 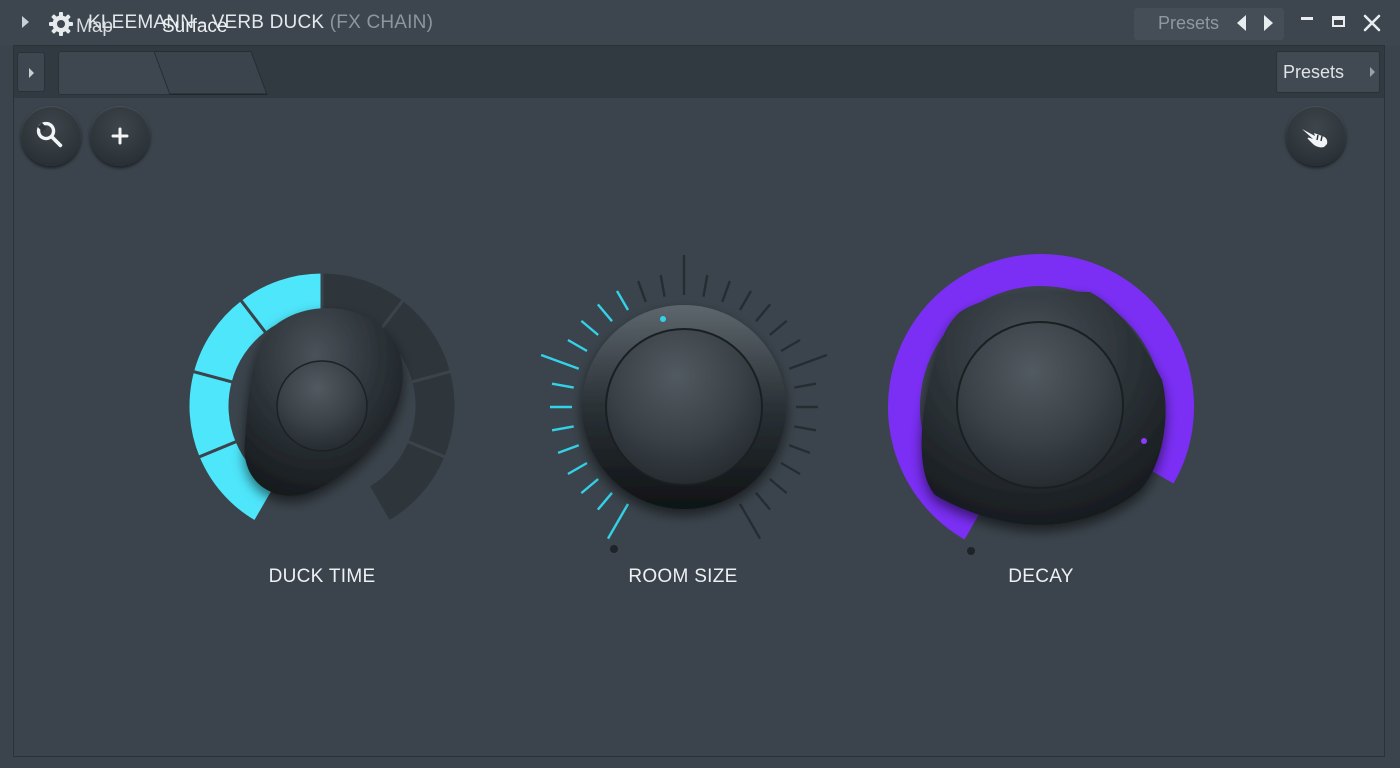 I want to click on decay-indicator-dot, so click(x=1144, y=441).